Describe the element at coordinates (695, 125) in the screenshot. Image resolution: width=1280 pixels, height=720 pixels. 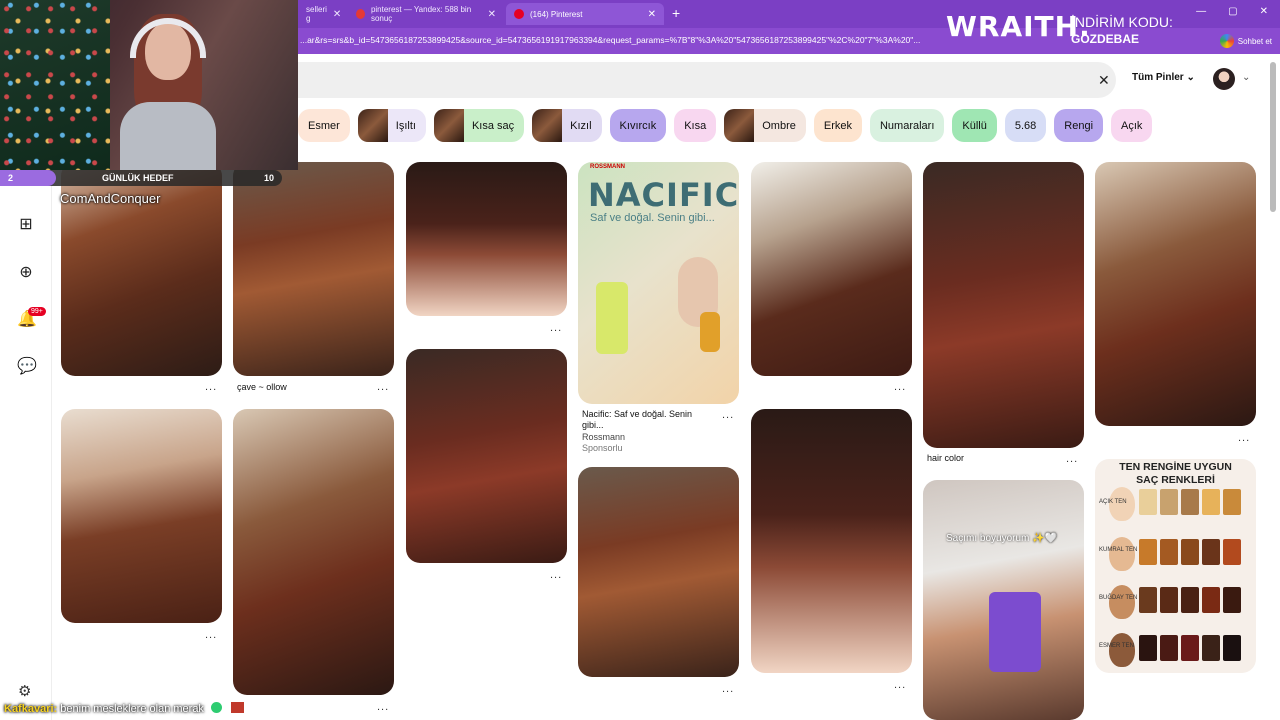
I see `refine-chip: Kısa` at that location.